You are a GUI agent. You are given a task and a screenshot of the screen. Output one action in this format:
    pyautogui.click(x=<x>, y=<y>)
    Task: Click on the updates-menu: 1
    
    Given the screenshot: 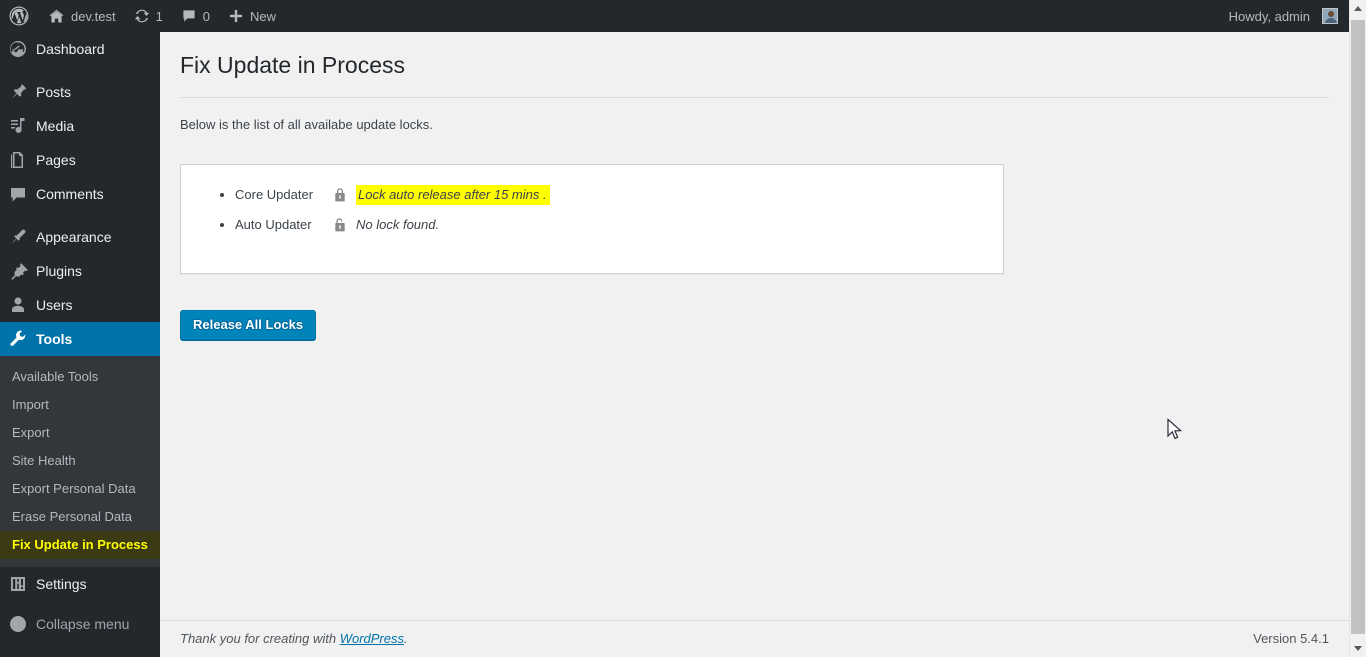 What is the action you would take?
    pyautogui.click(x=148, y=16)
    